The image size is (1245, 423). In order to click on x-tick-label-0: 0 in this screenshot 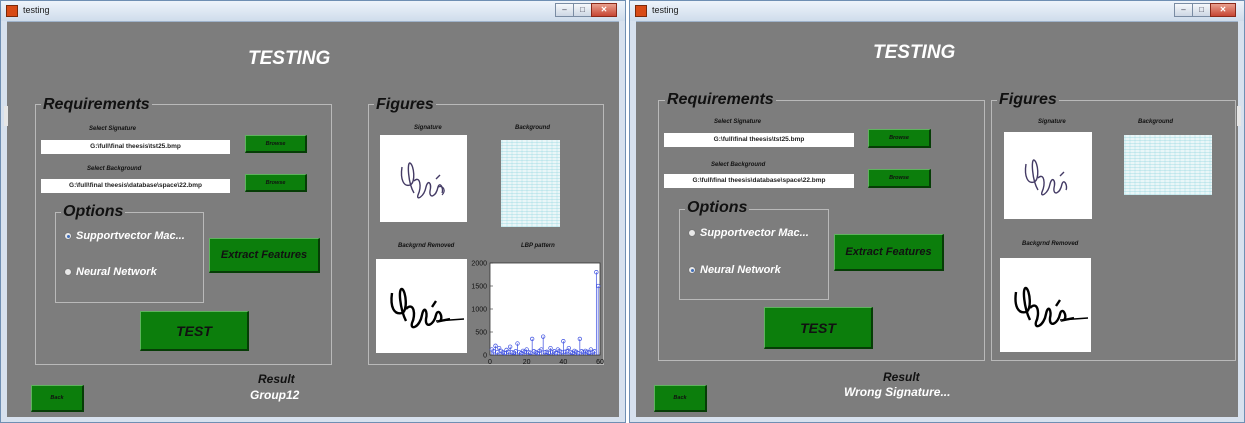, I will do `click(490, 362)`.